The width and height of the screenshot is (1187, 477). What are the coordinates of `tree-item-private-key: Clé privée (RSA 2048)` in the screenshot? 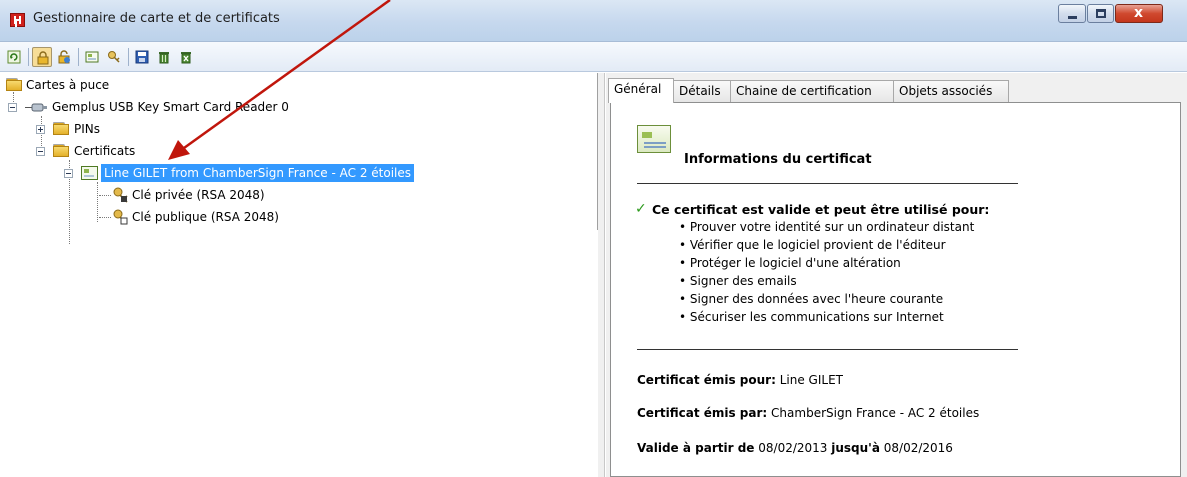 It's located at (212, 195).